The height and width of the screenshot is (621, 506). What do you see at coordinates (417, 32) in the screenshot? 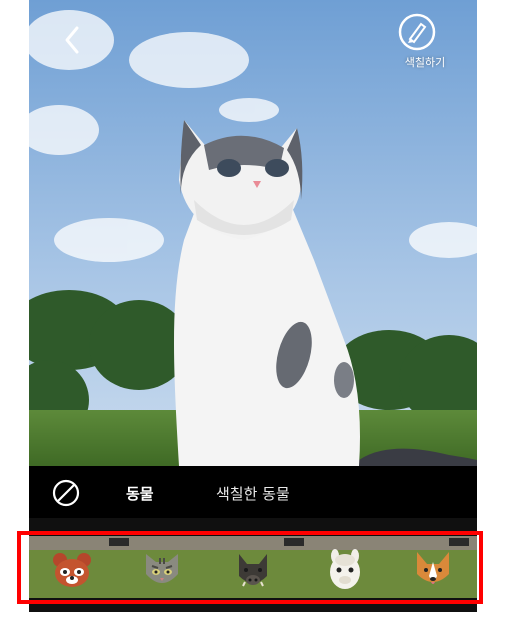
I see `brush-circle-icon` at bounding box center [417, 32].